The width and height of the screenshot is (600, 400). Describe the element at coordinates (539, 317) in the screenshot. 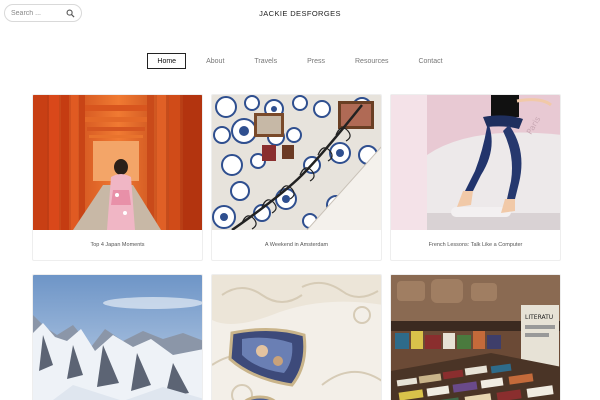

I see `svg-text: LITERATU` at that location.